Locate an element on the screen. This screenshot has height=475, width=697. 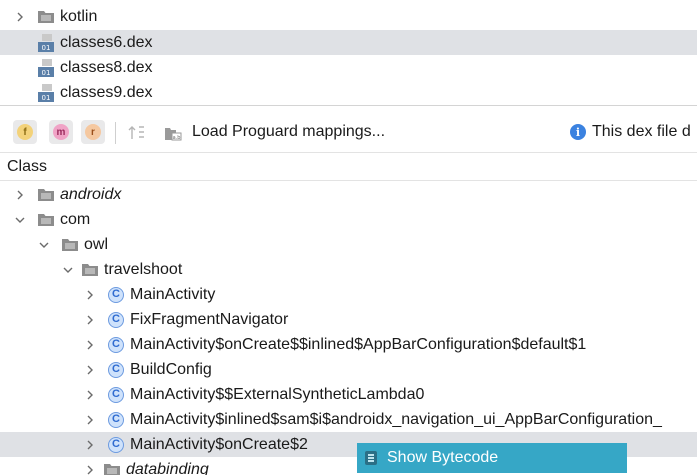
tree-item-label: classes8.dex is located at coordinates (106, 67).